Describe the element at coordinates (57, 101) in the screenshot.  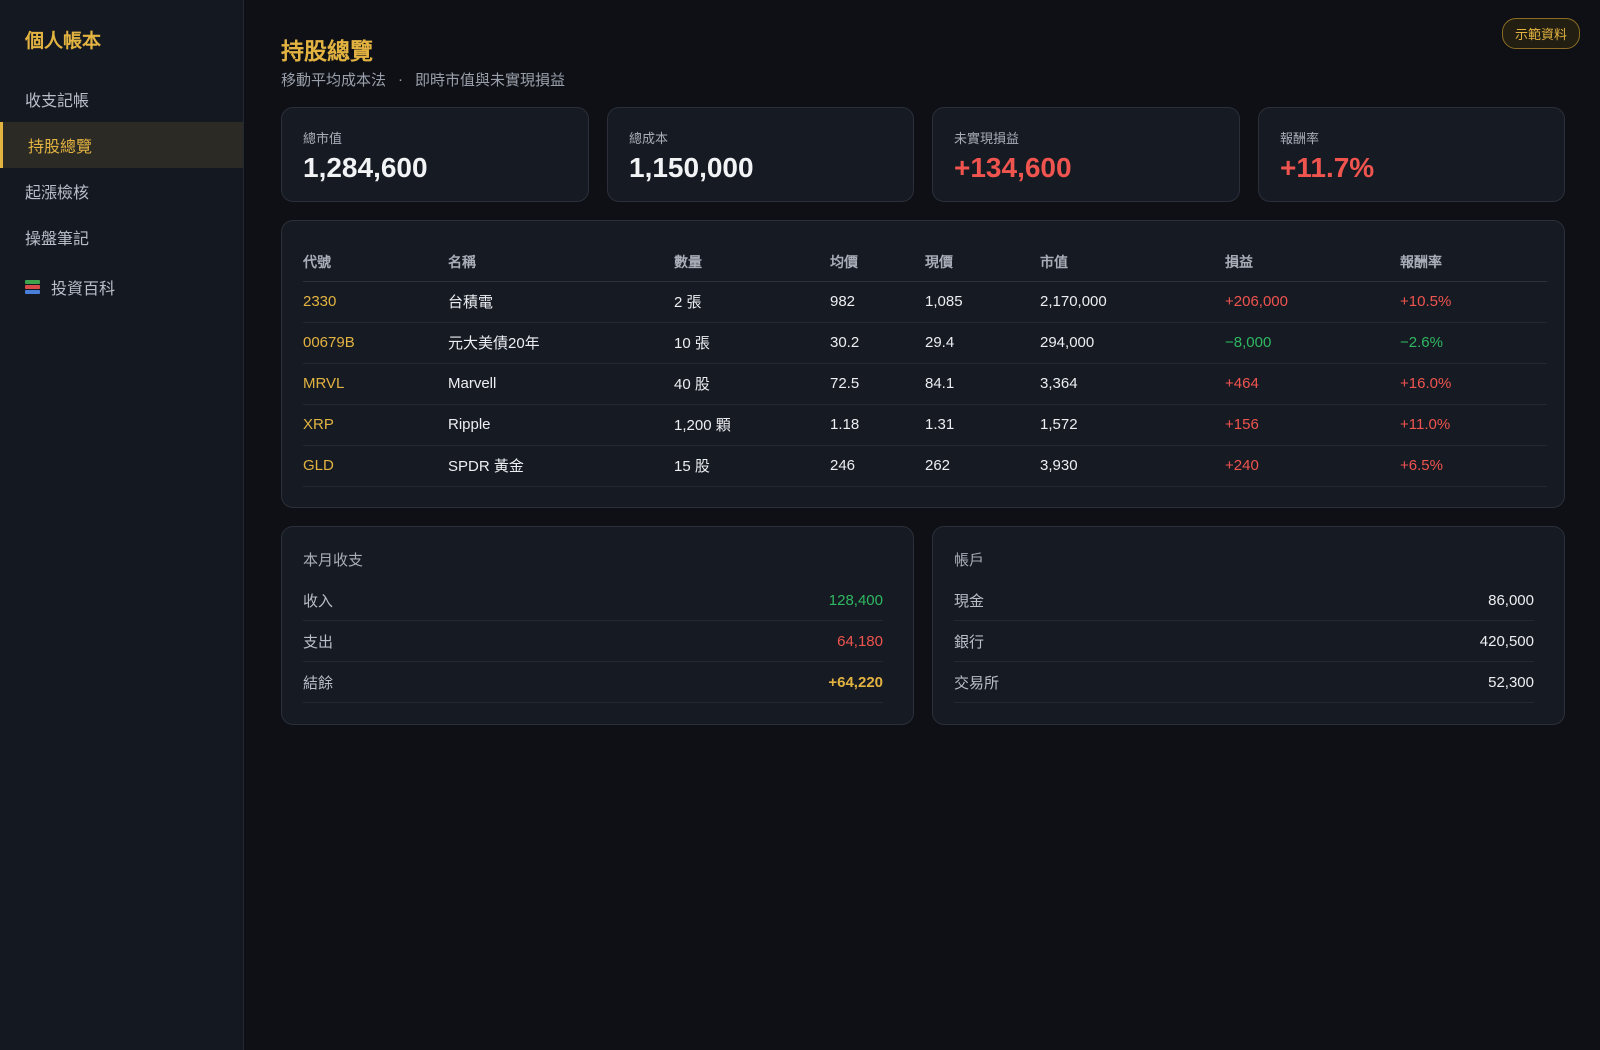
I see `sidebar-item-label: 收支記帳` at that location.